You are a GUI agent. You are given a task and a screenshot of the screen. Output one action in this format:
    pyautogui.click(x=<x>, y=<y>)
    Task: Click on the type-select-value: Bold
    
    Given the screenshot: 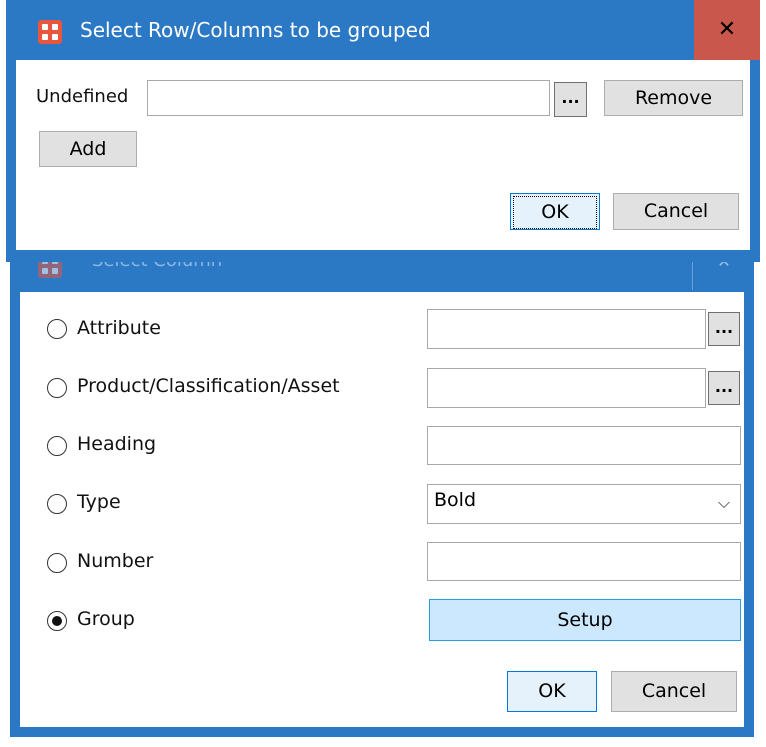 What is the action you would take?
    pyautogui.click(x=455, y=500)
    